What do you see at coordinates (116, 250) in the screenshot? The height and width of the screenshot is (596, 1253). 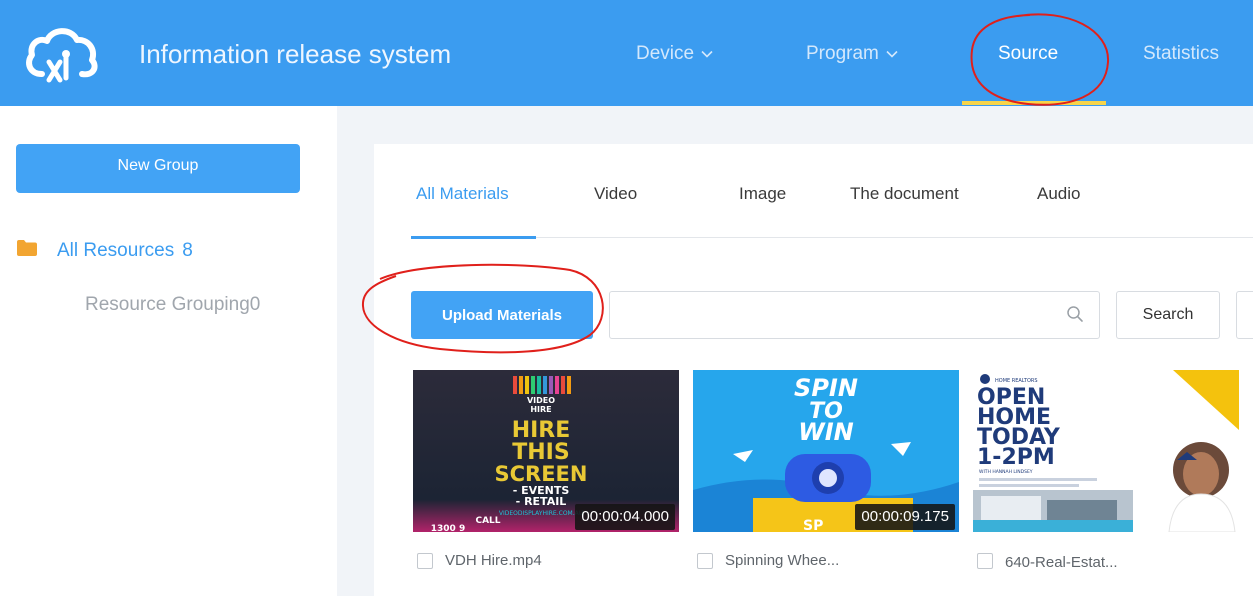 I see `all-resources-label: All Resources` at bounding box center [116, 250].